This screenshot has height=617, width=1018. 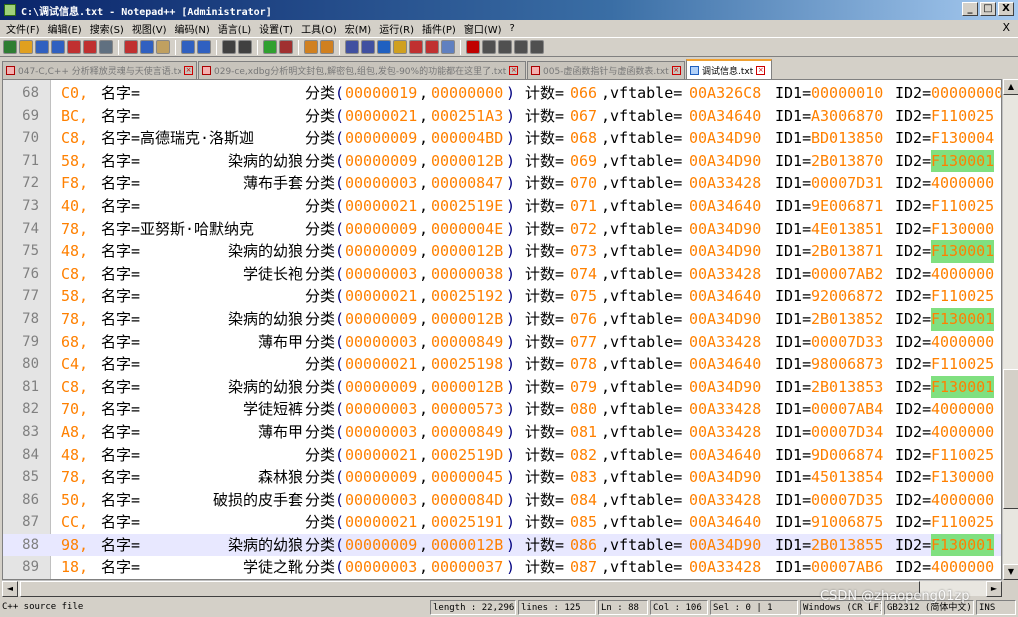 I want to click on save-icon, so click(x=42, y=47).